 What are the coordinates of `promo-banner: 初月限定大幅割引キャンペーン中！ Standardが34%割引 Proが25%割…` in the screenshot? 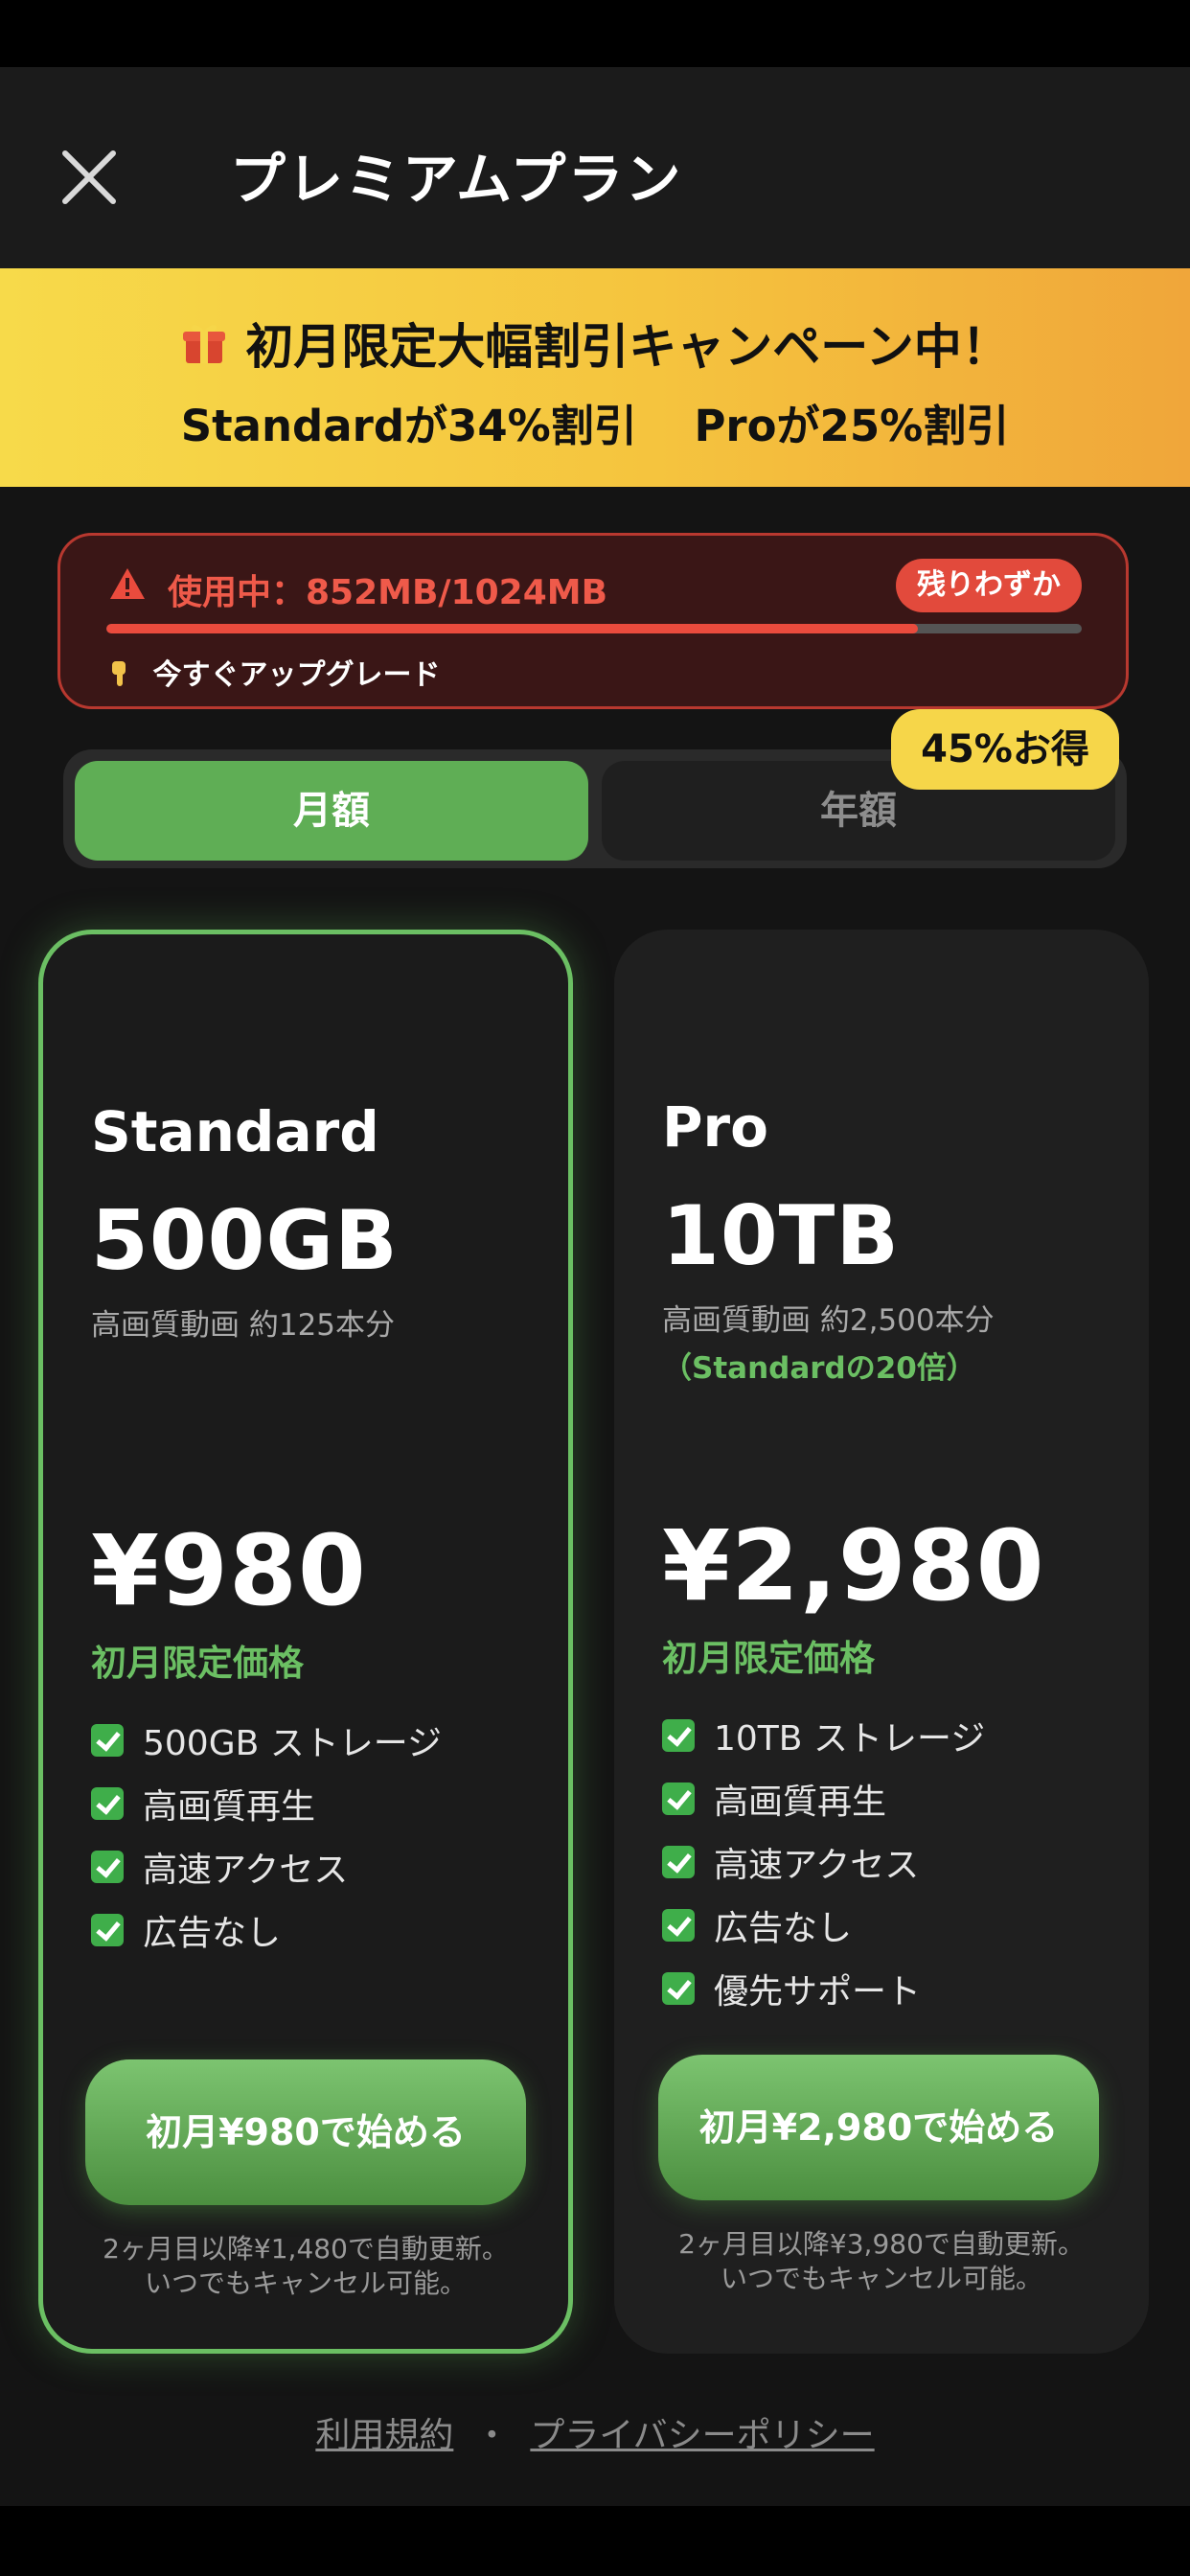 It's located at (595, 377).